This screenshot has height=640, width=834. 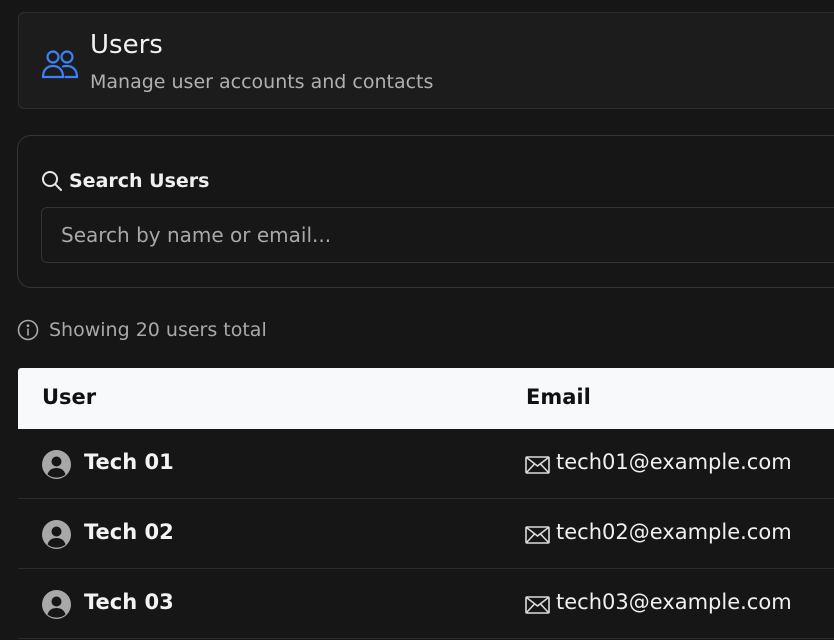 I want to click on users-icon, so click(x=60, y=64).